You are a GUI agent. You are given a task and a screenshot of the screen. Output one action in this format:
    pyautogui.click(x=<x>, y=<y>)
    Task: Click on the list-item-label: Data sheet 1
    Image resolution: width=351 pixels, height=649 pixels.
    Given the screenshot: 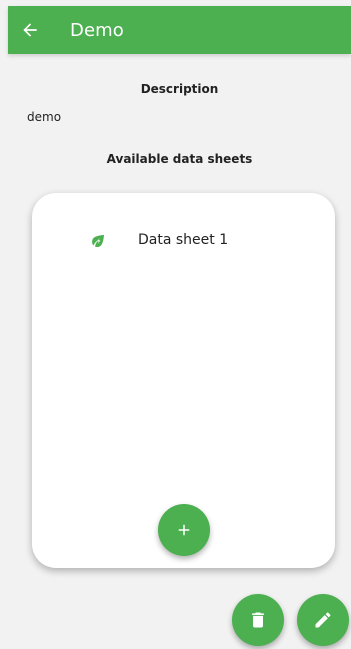 What is the action you would take?
    pyautogui.click(x=183, y=240)
    